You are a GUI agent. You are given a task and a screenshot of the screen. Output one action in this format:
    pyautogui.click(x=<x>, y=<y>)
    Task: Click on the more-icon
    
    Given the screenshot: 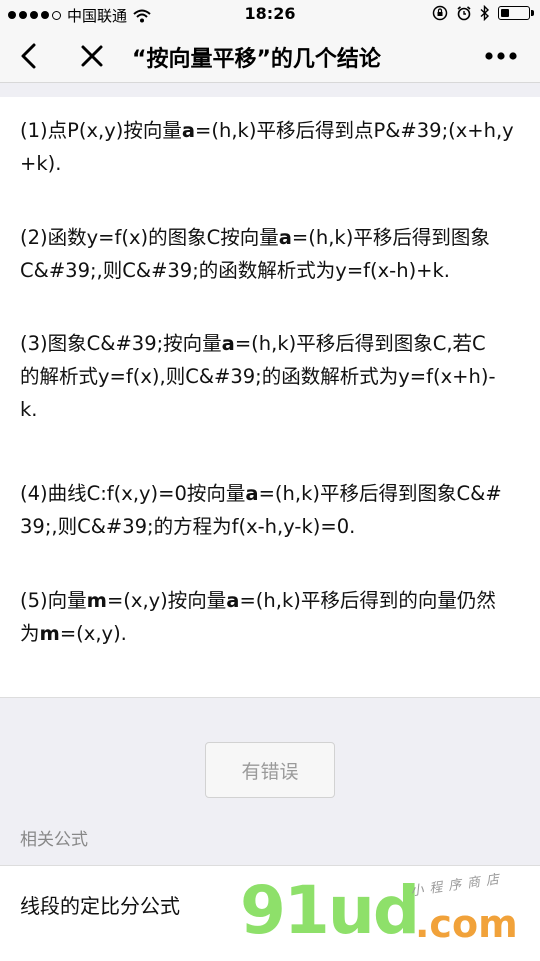 What is the action you would take?
    pyautogui.click(x=501, y=56)
    